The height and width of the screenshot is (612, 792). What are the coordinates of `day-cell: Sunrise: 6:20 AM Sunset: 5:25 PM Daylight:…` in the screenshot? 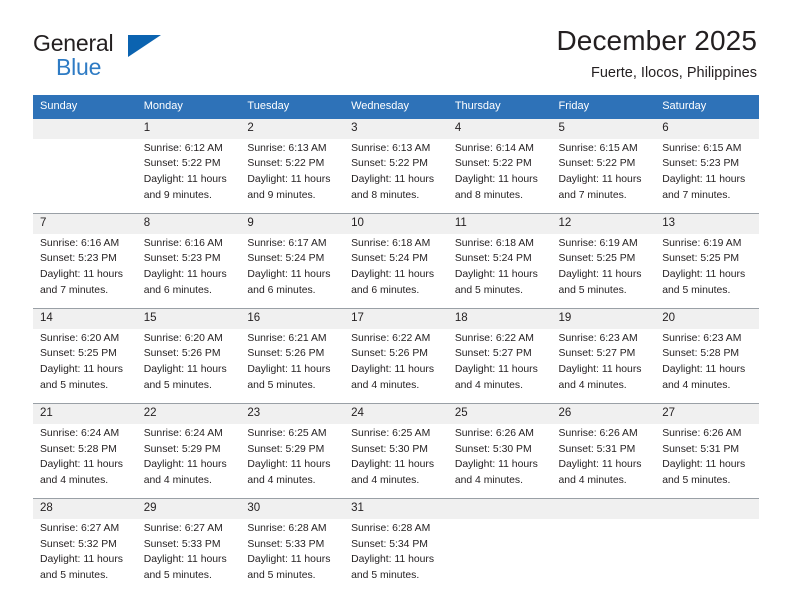 It's located at (85, 366).